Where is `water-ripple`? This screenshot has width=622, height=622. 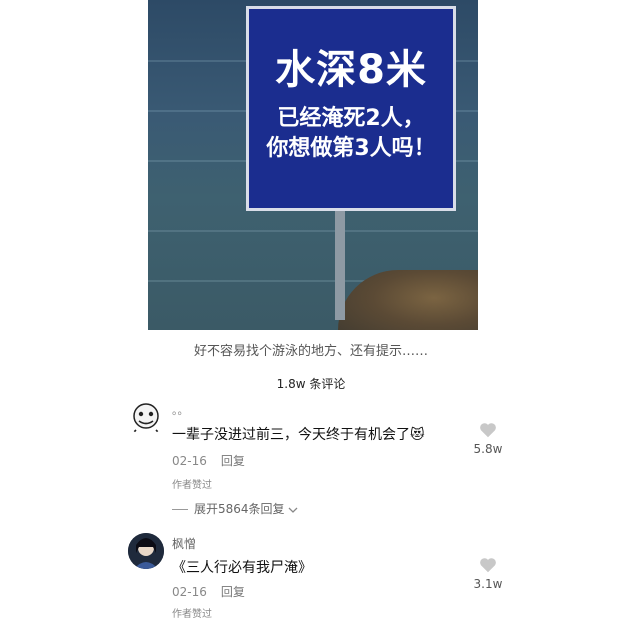 water-ripple is located at coordinates (313, 231).